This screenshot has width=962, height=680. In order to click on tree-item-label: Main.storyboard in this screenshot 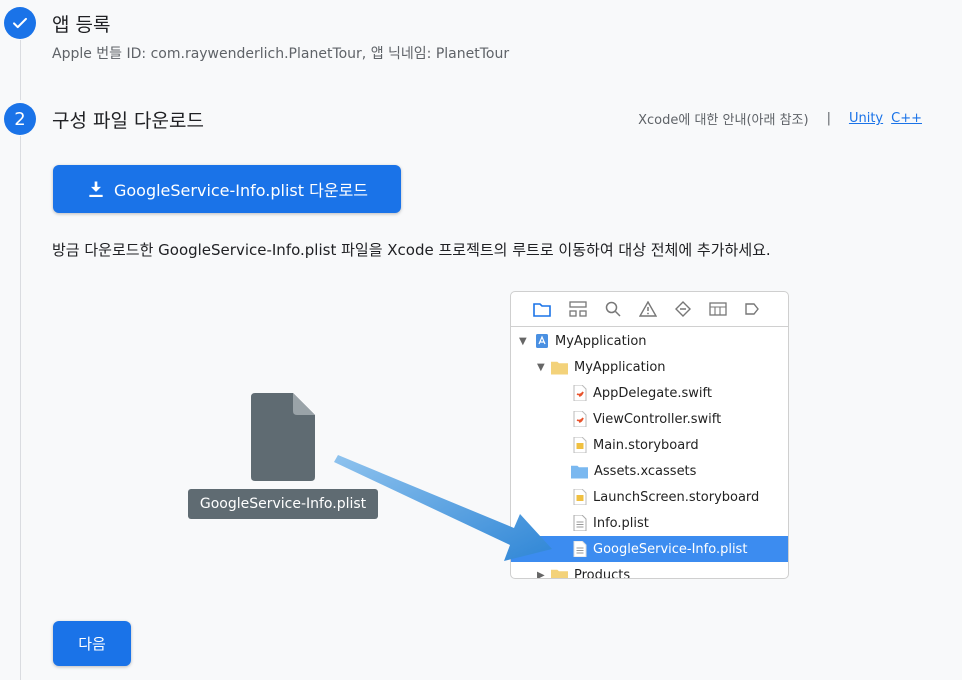, I will do `click(646, 445)`.